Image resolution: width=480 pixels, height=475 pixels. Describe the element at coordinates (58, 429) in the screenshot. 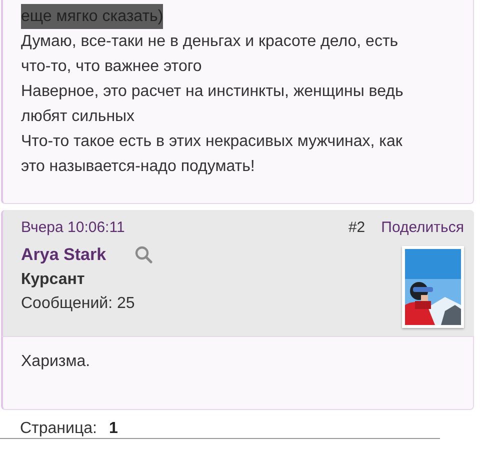

I see `page-label: Страница:` at that location.